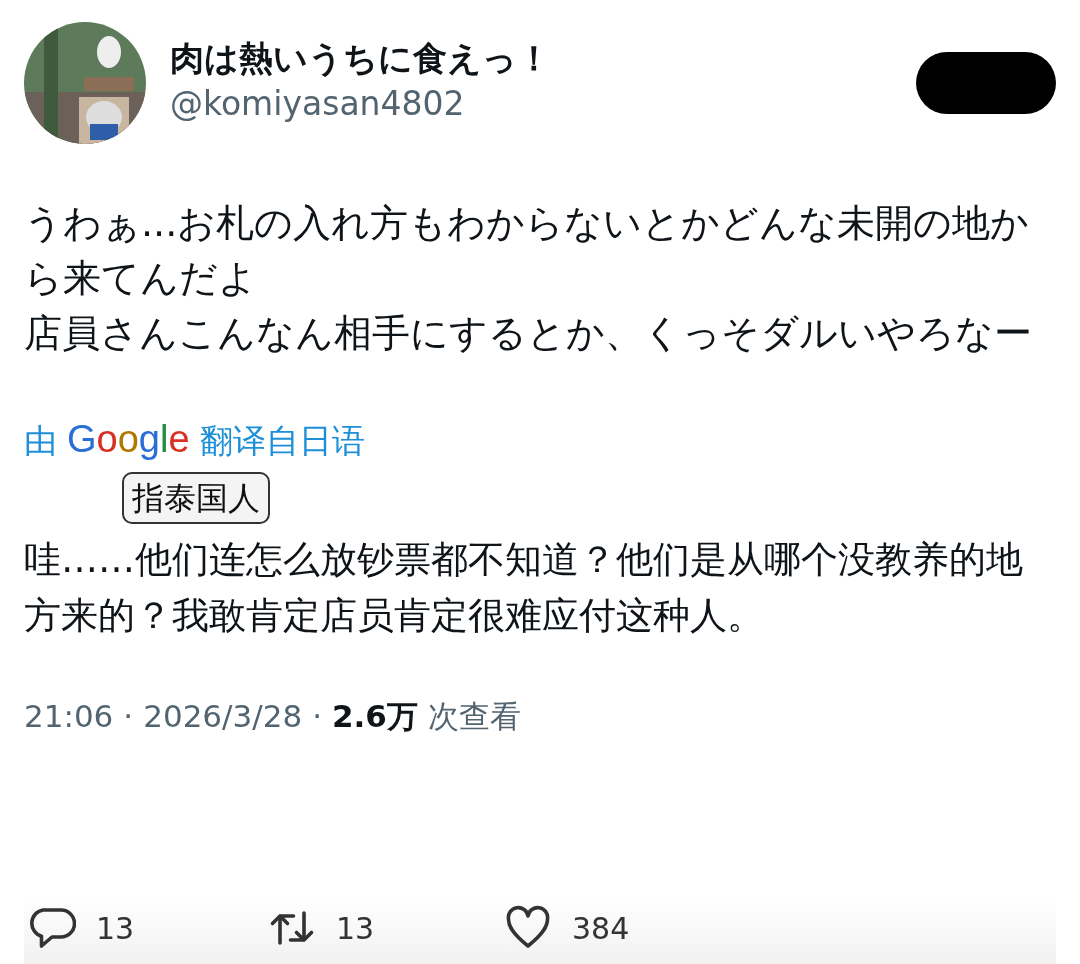 Image resolution: width=1080 pixels, height=964 pixels. Describe the element at coordinates (601, 928) in the screenshot. I see `like-count: 384` at that location.